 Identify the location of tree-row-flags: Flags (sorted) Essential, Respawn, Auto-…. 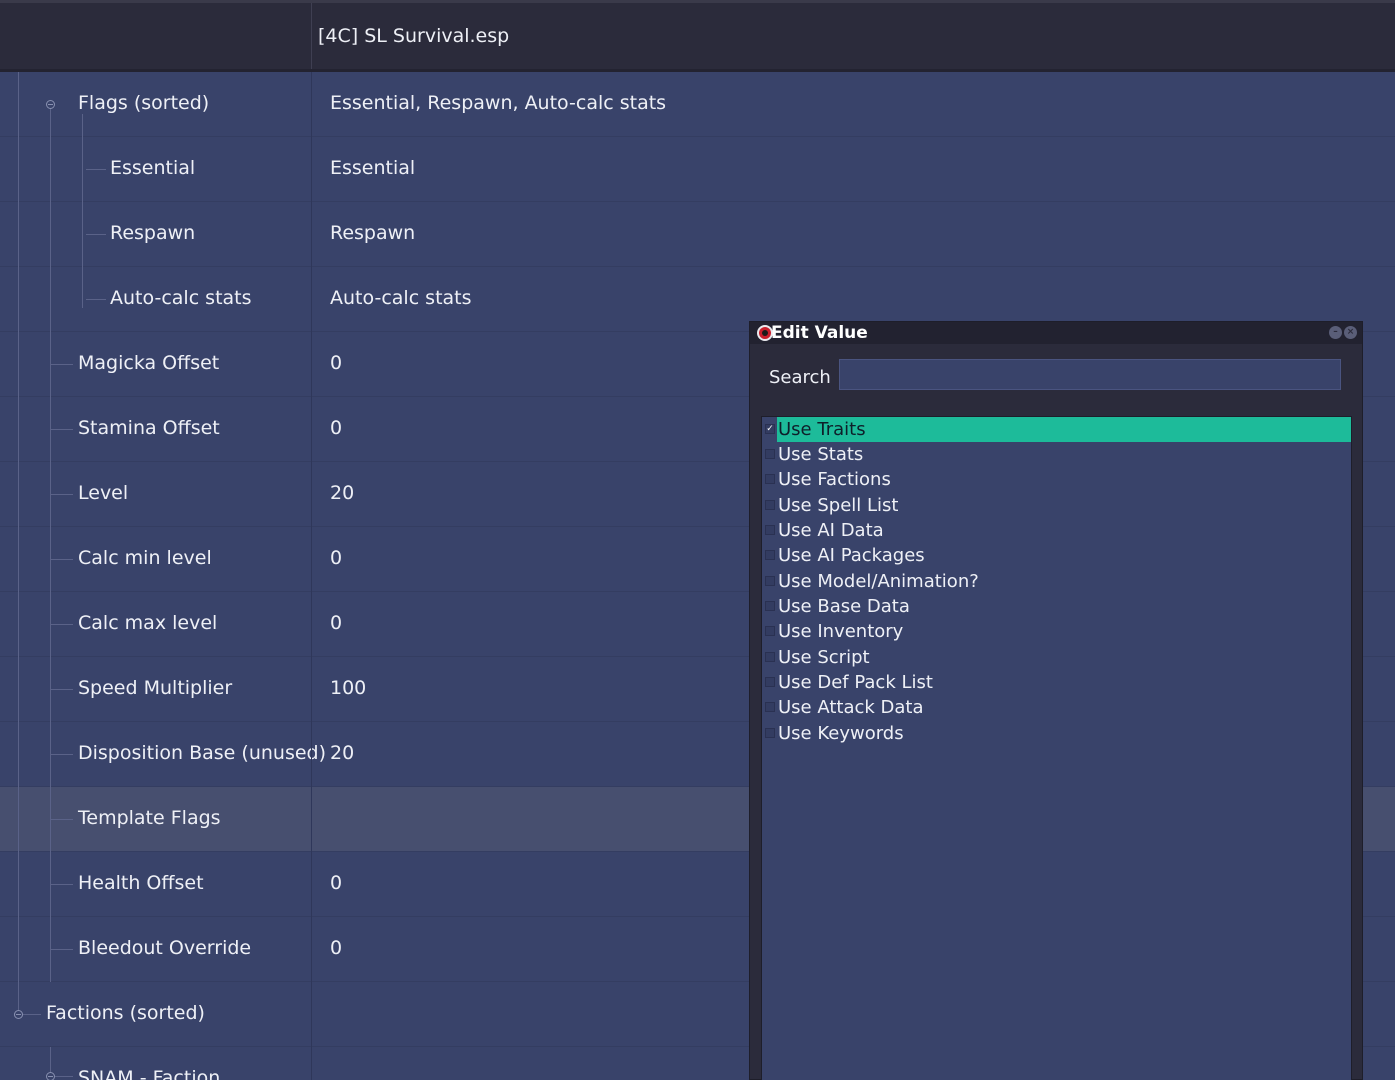
(697, 104).